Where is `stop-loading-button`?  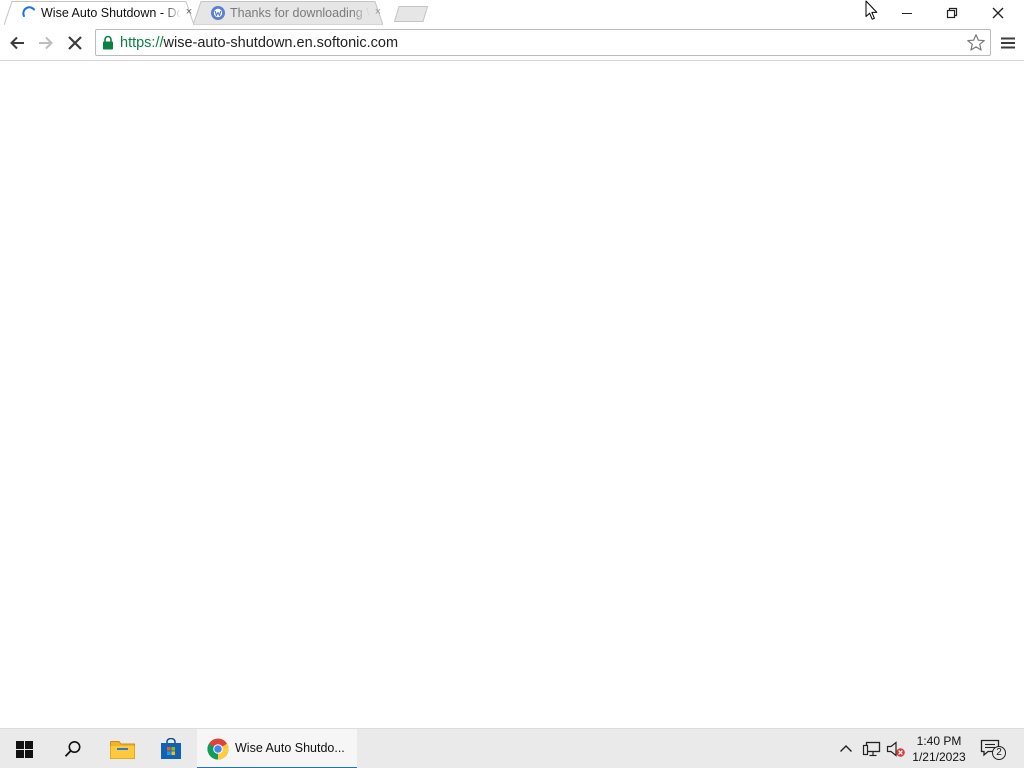
stop-loading-button is located at coordinates (75, 43).